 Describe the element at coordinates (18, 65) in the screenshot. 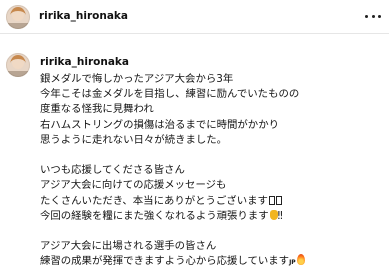

I see `comment-avatar` at that location.